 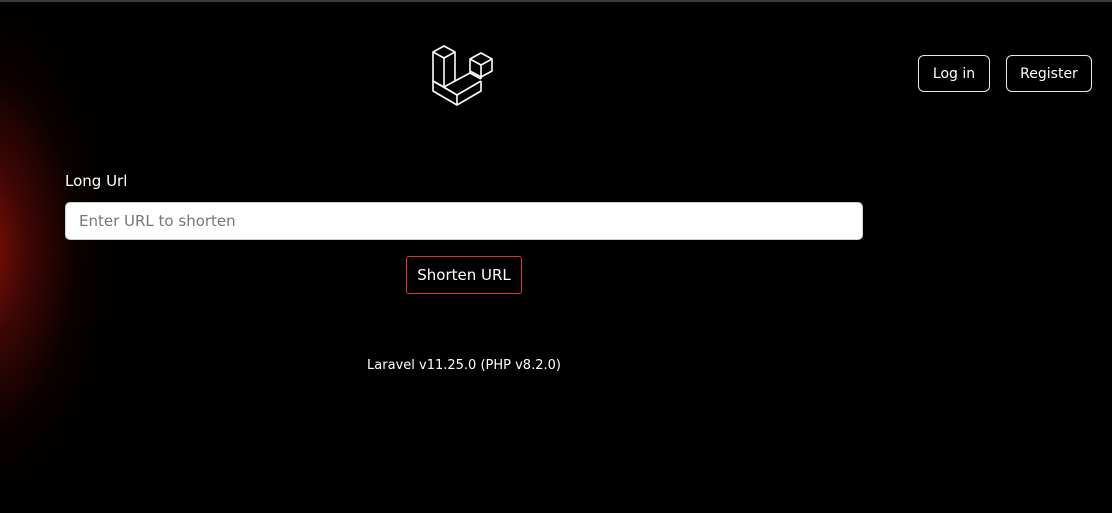 I want to click on login-button: Log in, so click(x=954, y=73).